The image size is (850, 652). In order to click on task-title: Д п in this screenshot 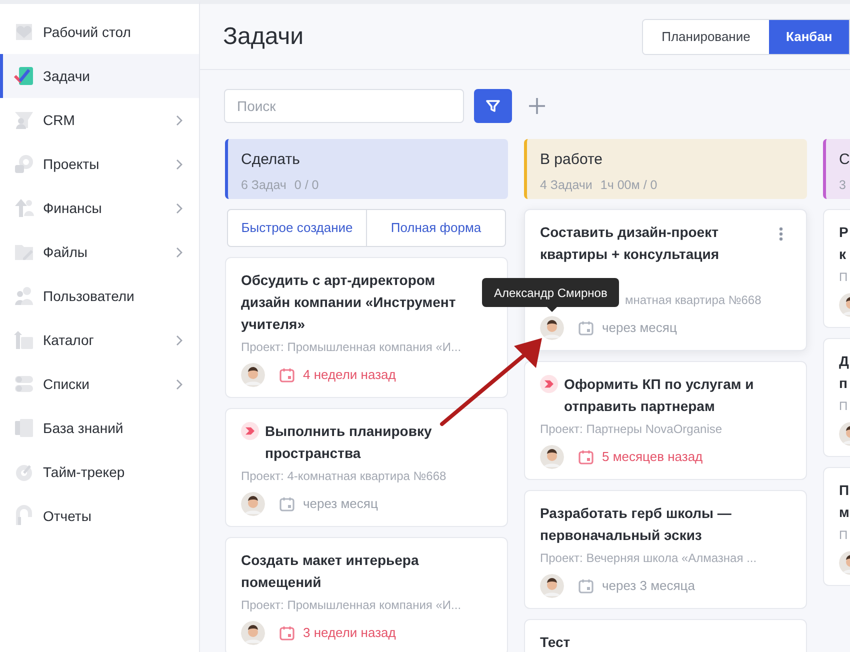, I will do `click(844, 372)`.